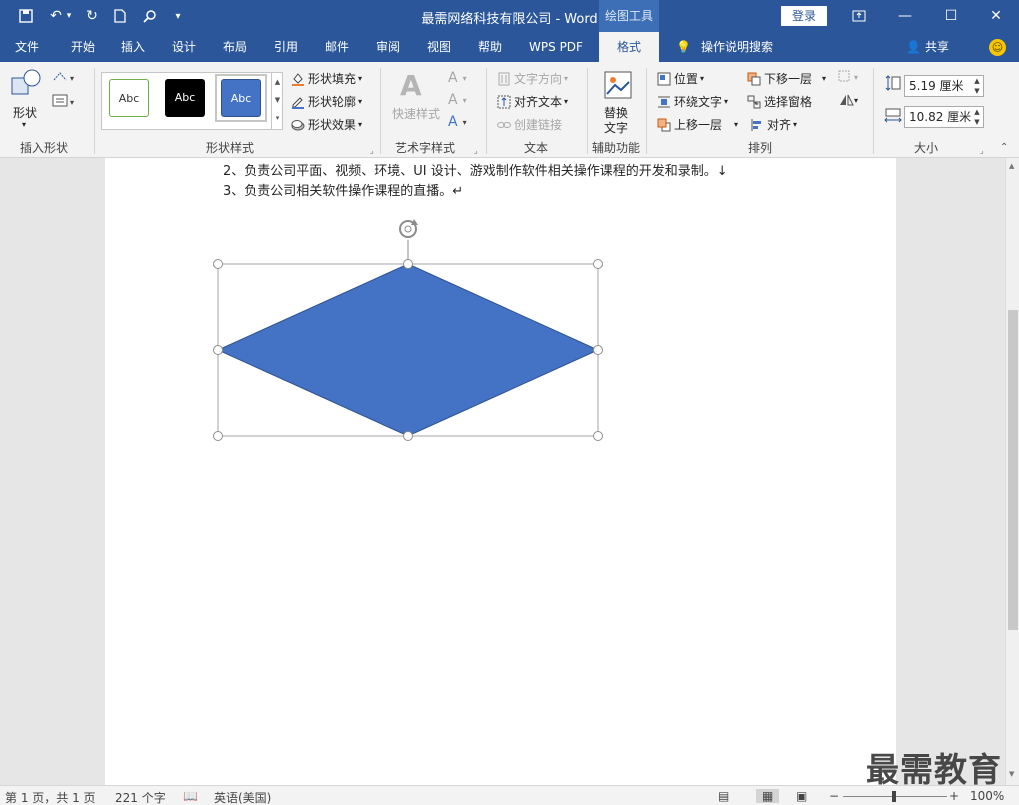  I want to click on selected-diamond-shape, so click(408, 329).